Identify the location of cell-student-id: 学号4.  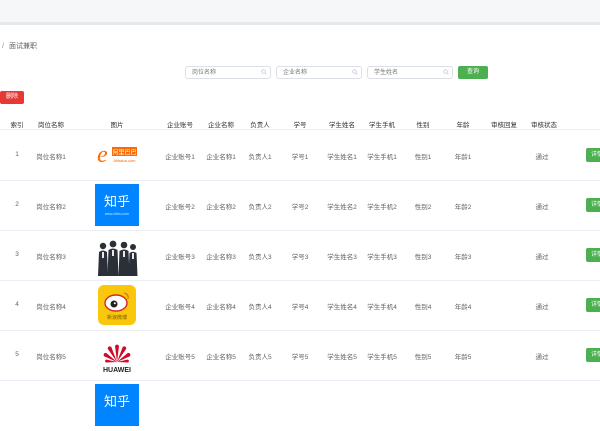
(300, 307).